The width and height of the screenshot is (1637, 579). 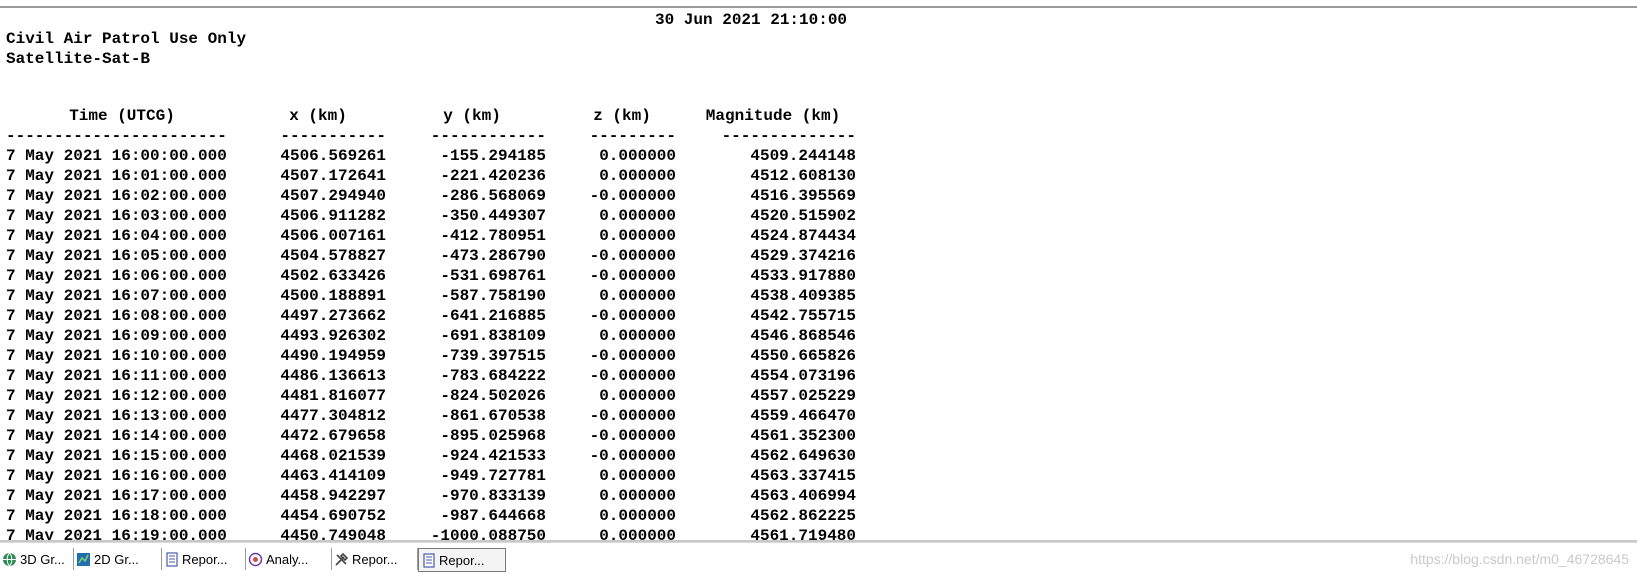 What do you see at coordinates (9, 559) in the screenshot?
I see `globe-icon` at bounding box center [9, 559].